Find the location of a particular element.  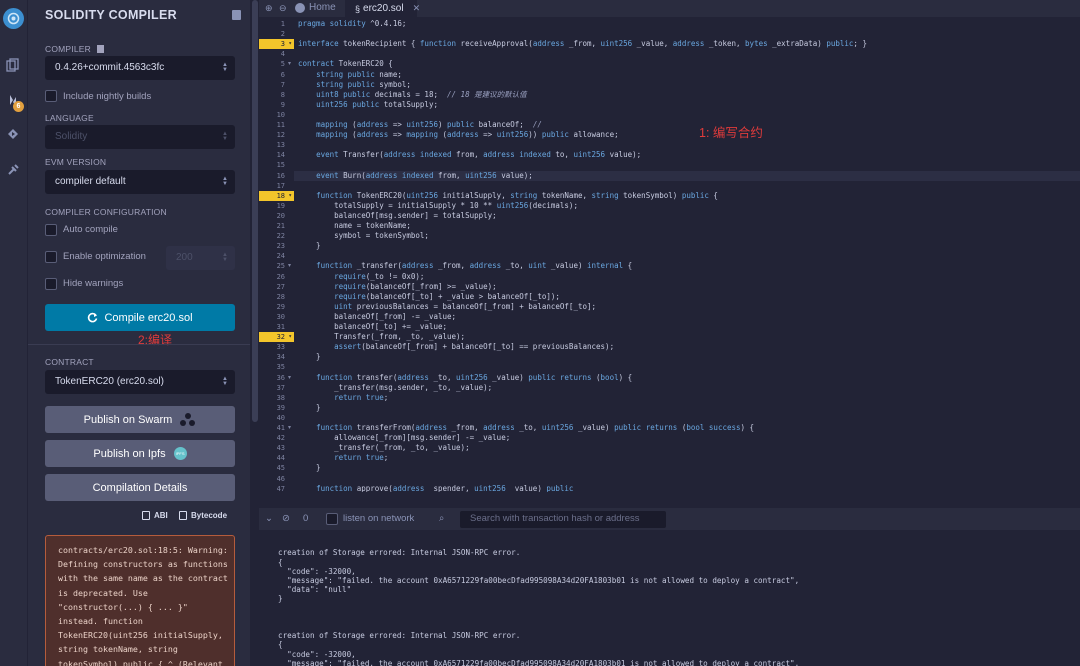

line-number: 19 is located at coordinates (280, 205).